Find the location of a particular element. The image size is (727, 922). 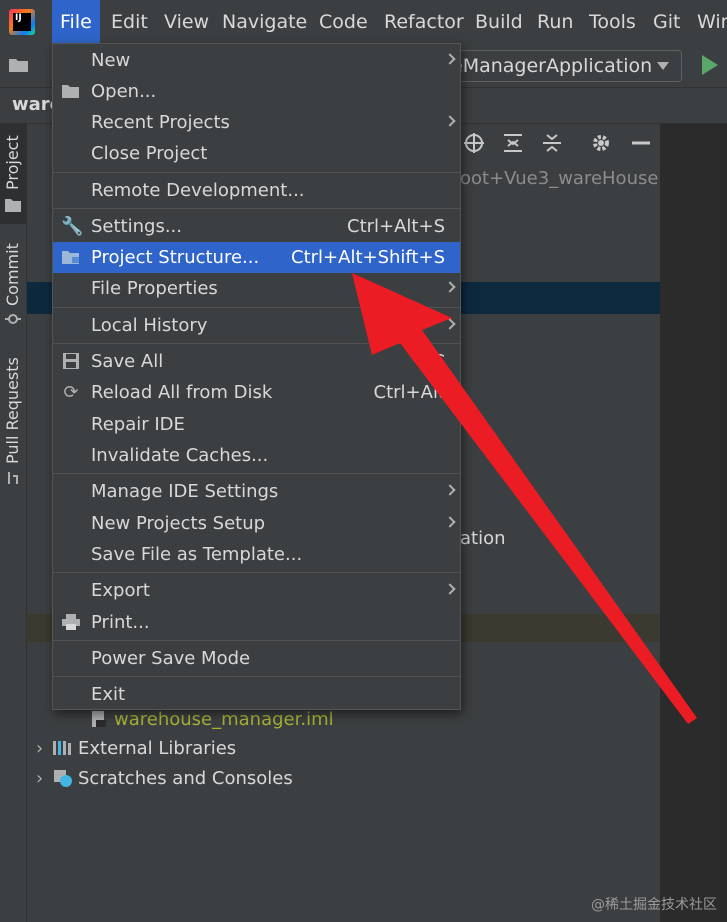

project-path-hint: oot+Vue3_wareHouseM is located at coordinates (567, 178).